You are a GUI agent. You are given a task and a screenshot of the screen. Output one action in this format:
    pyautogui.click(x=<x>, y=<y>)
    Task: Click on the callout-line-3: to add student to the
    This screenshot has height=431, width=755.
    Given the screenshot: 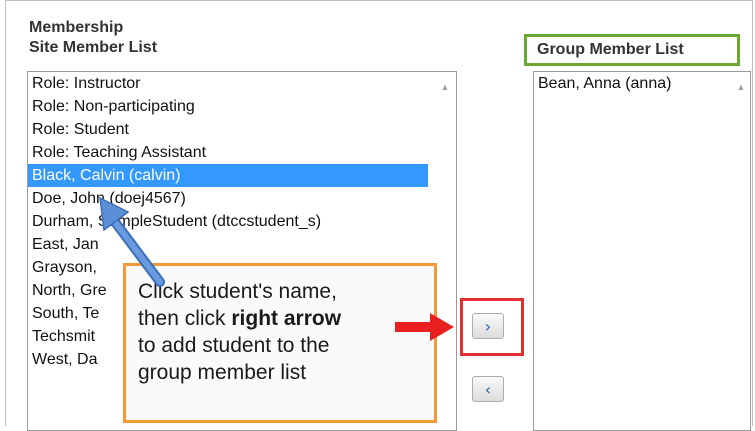 What is the action you would take?
    pyautogui.click(x=234, y=345)
    